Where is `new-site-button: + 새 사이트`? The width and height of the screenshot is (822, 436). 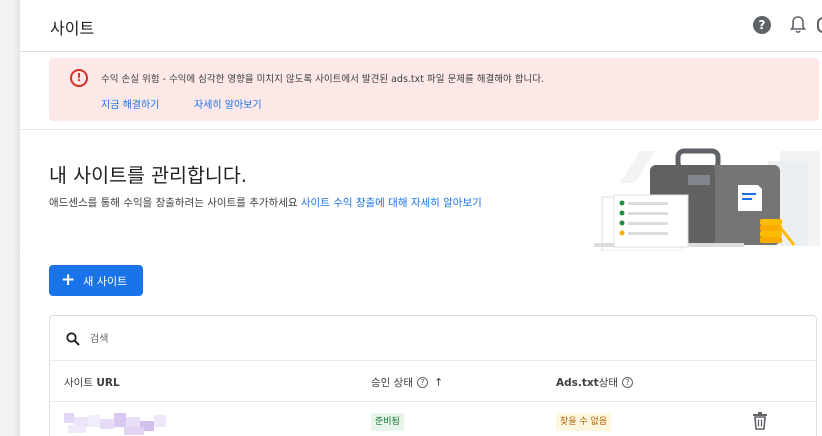 new-site-button: + 새 사이트 is located at coordinates (96, 280).